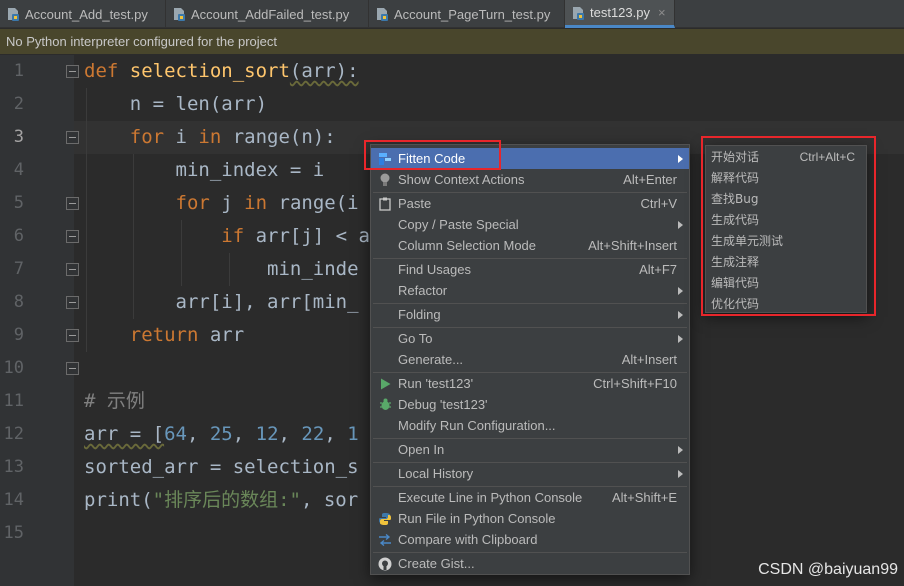  What do you see at coordinates (18, 170) in the screenshot?
I see `line-number: 4` at bounding box center [18, 170].